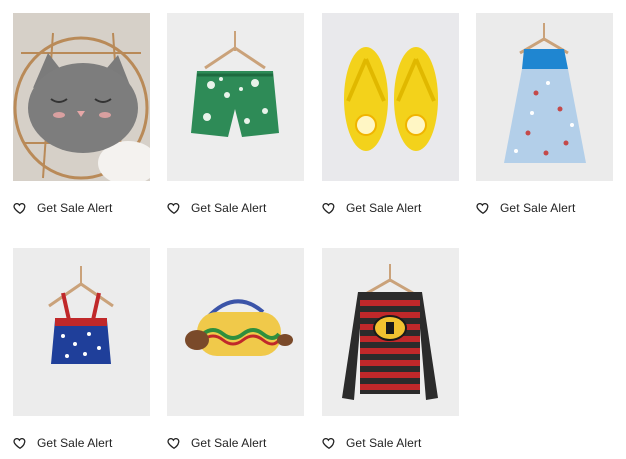  I want to click on cat-pillow-icon, so click(81, 97).